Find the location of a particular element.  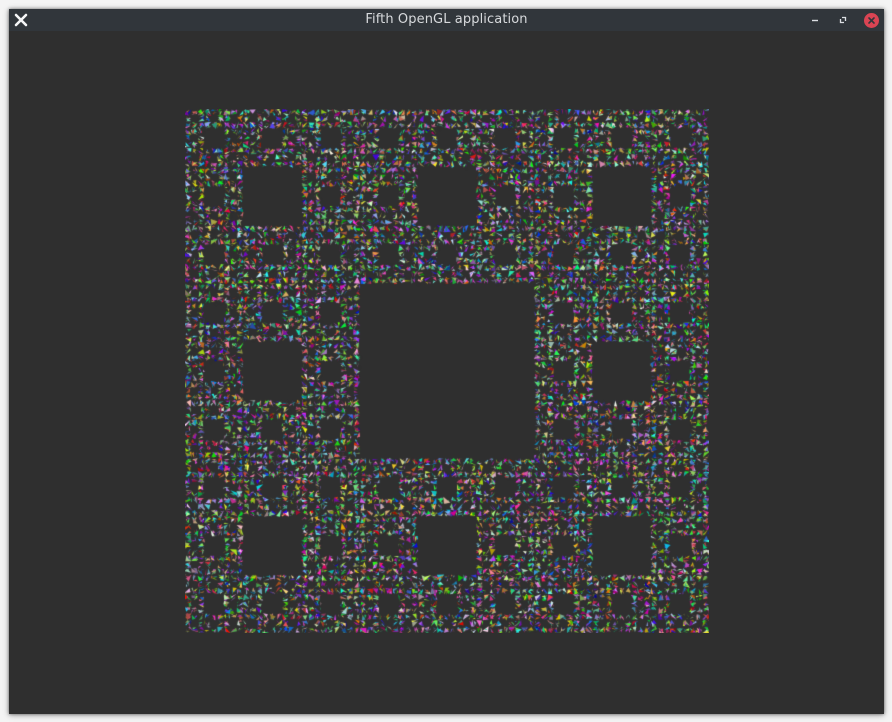

maximize-button is located at coordinates (843, 20).